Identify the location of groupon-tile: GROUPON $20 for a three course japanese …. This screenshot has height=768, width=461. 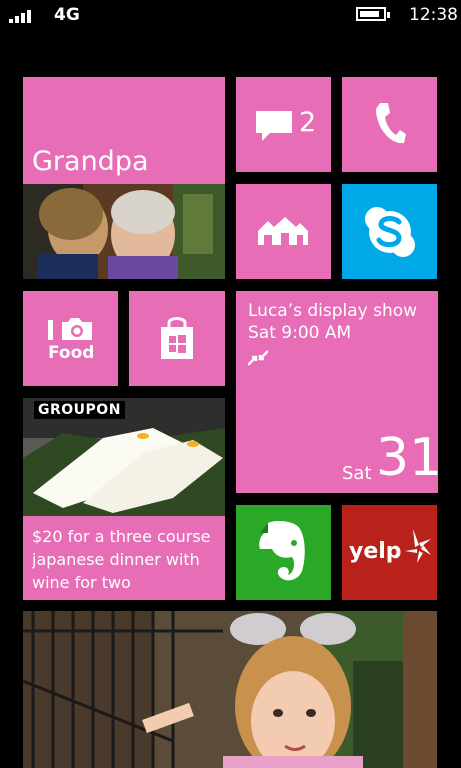
(124, 499).